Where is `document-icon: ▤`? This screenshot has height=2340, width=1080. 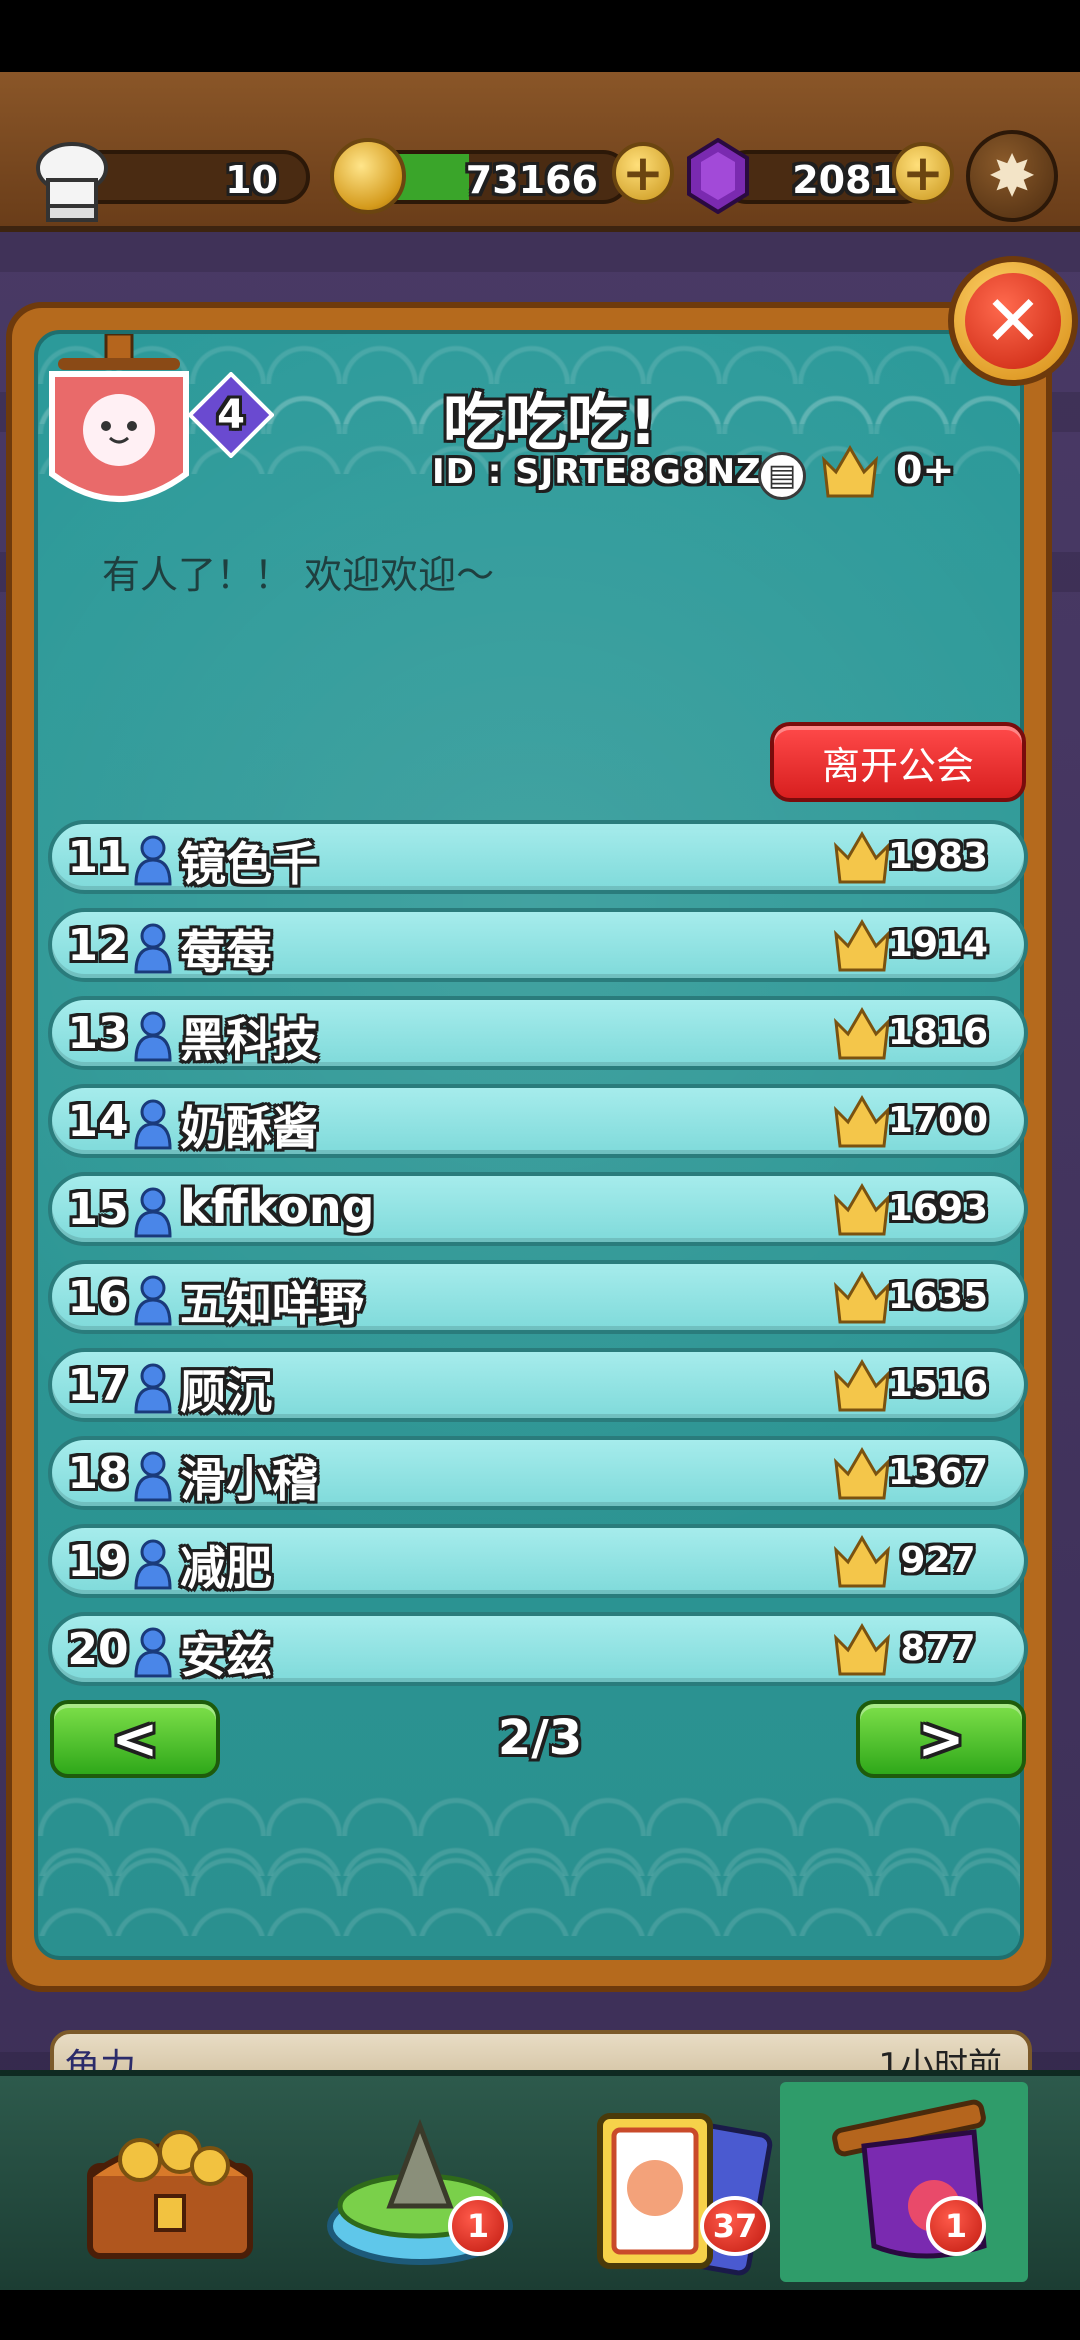
document-icon: ▤ is located at coordinates (782, 476).